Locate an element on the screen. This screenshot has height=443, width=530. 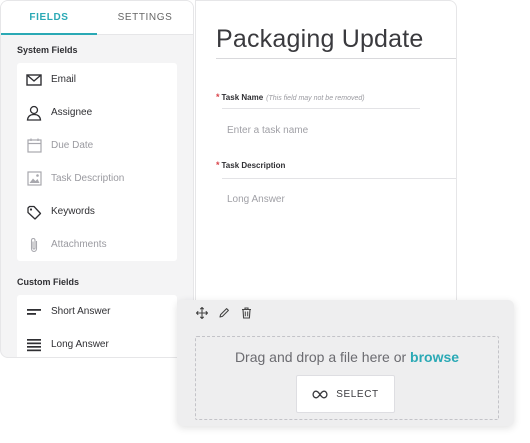
custom-fields-heading: Custom Fields is located at coordinates (48, 282).